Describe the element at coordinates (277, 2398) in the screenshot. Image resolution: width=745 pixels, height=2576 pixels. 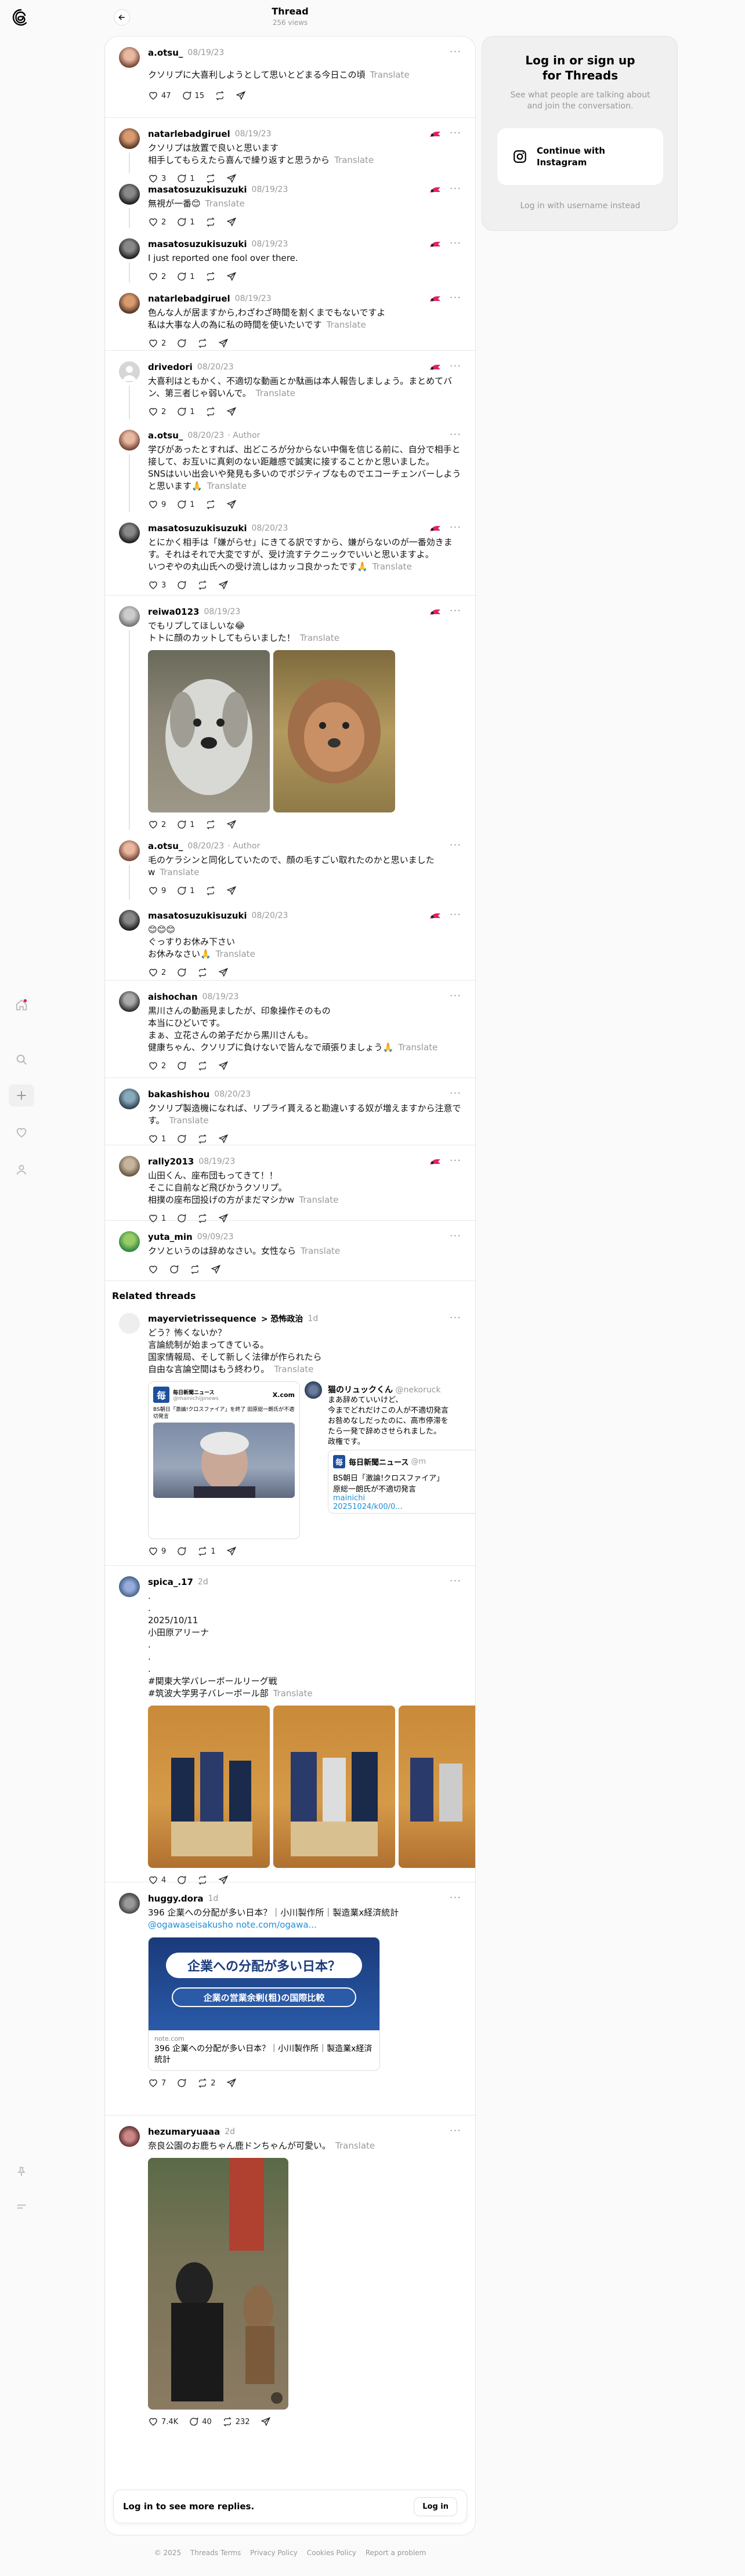
I see `mute-icon` at that location.